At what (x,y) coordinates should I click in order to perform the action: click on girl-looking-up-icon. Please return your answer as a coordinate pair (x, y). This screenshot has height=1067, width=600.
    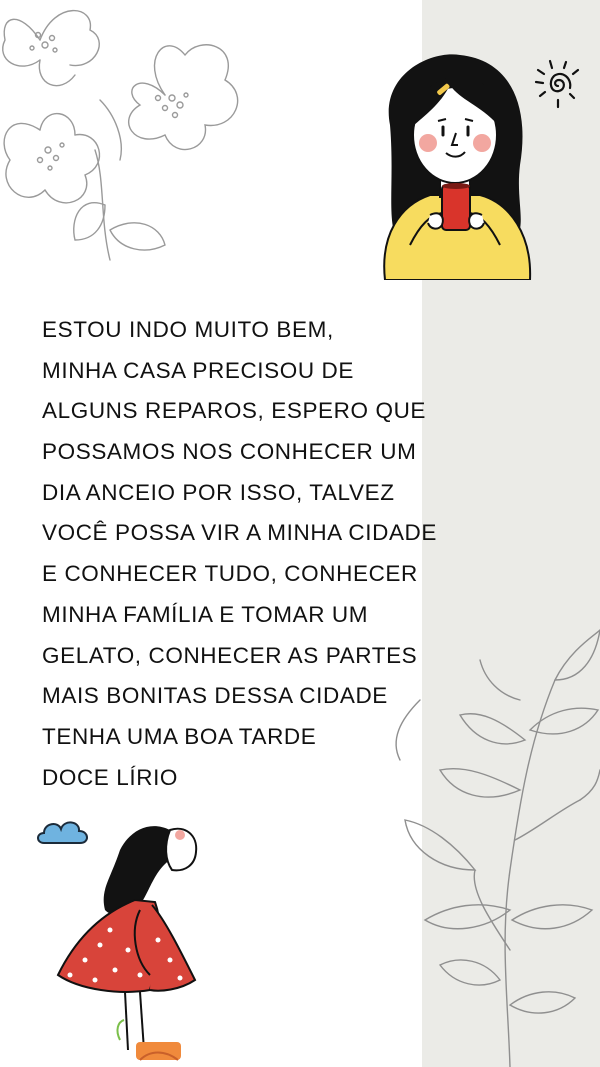
    Looking at the image, I should click on (127, 943).